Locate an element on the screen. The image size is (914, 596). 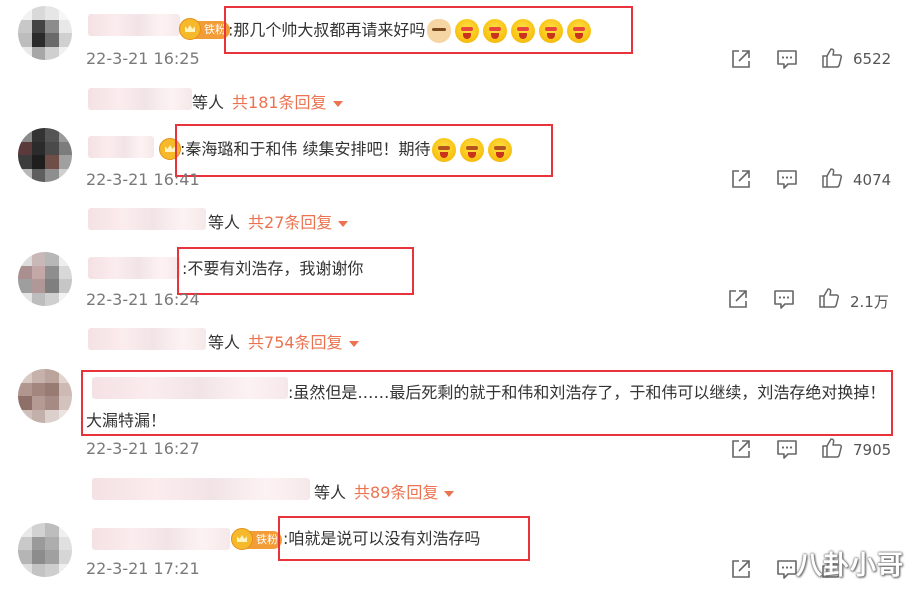
fan-badge: 铁粉 is located at coordinates (256, 539).